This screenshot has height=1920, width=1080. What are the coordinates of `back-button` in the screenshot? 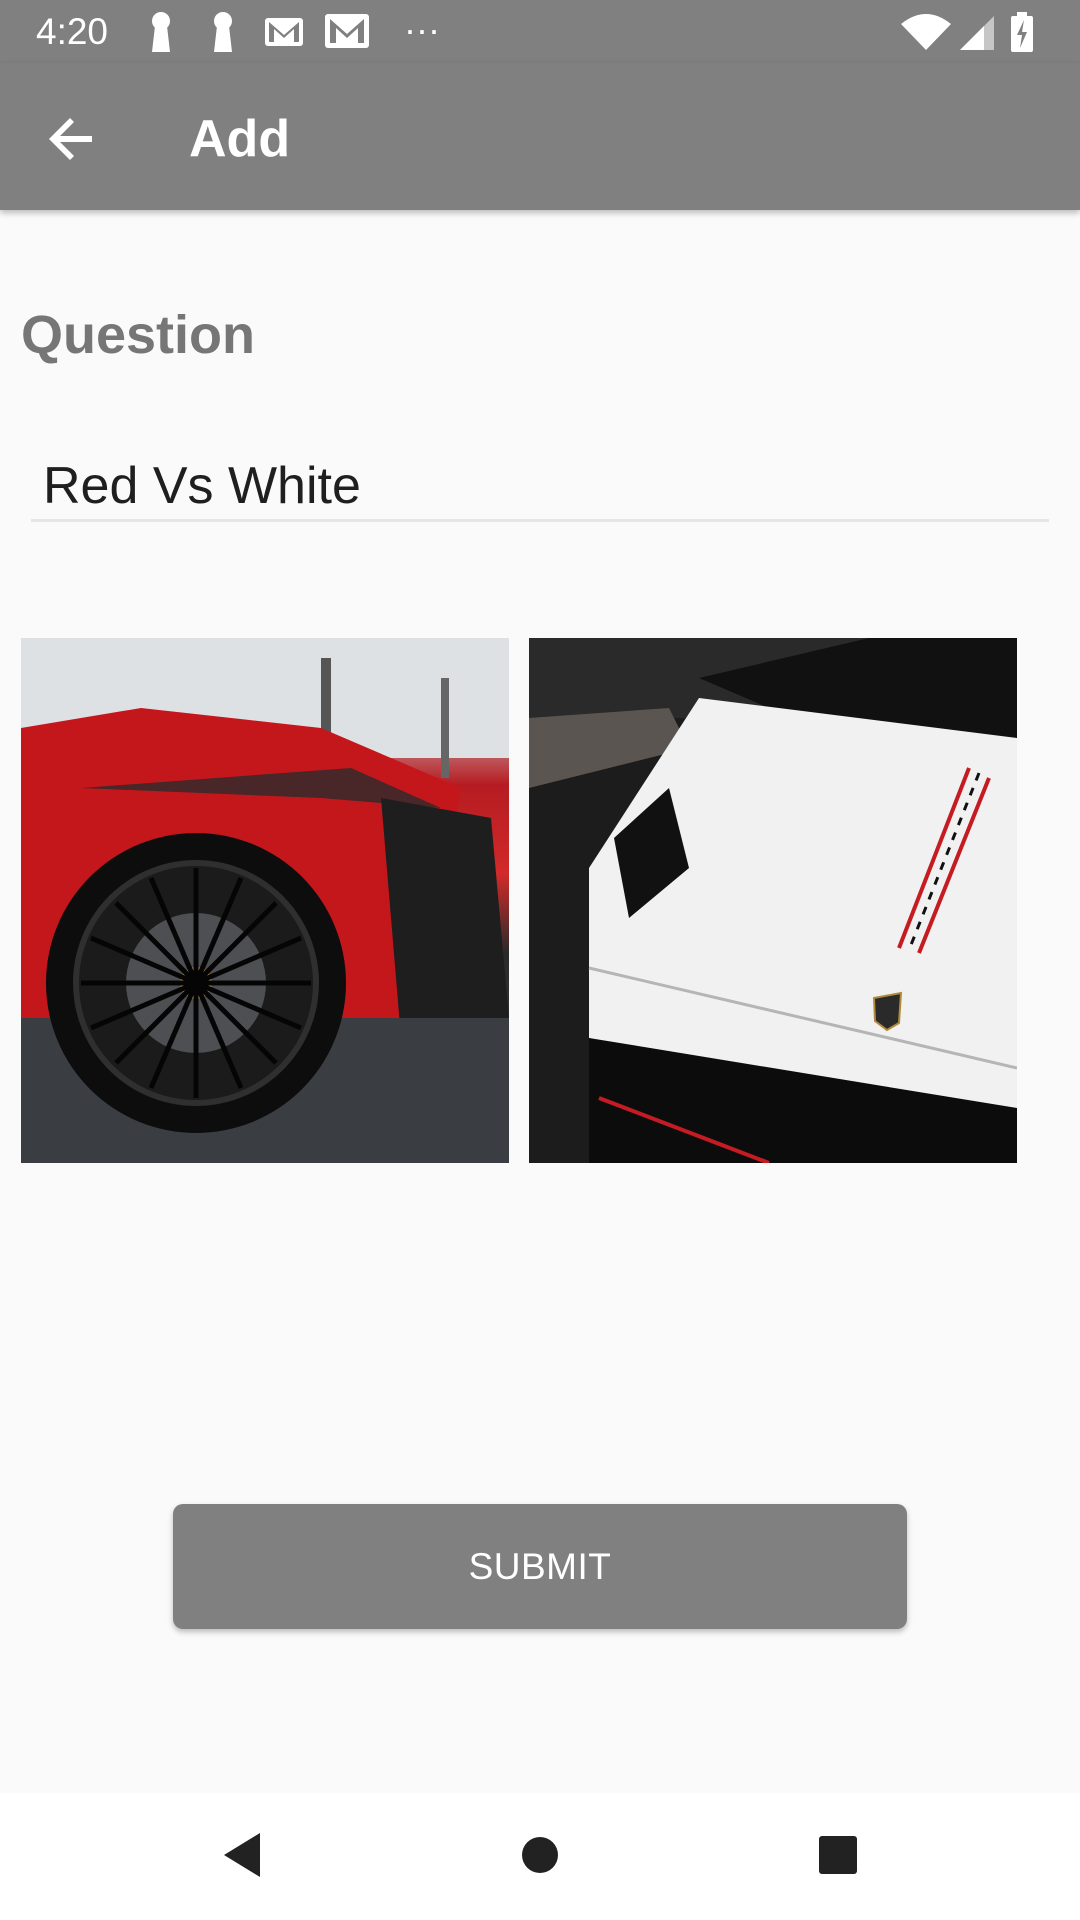 It's located at (72, 139).